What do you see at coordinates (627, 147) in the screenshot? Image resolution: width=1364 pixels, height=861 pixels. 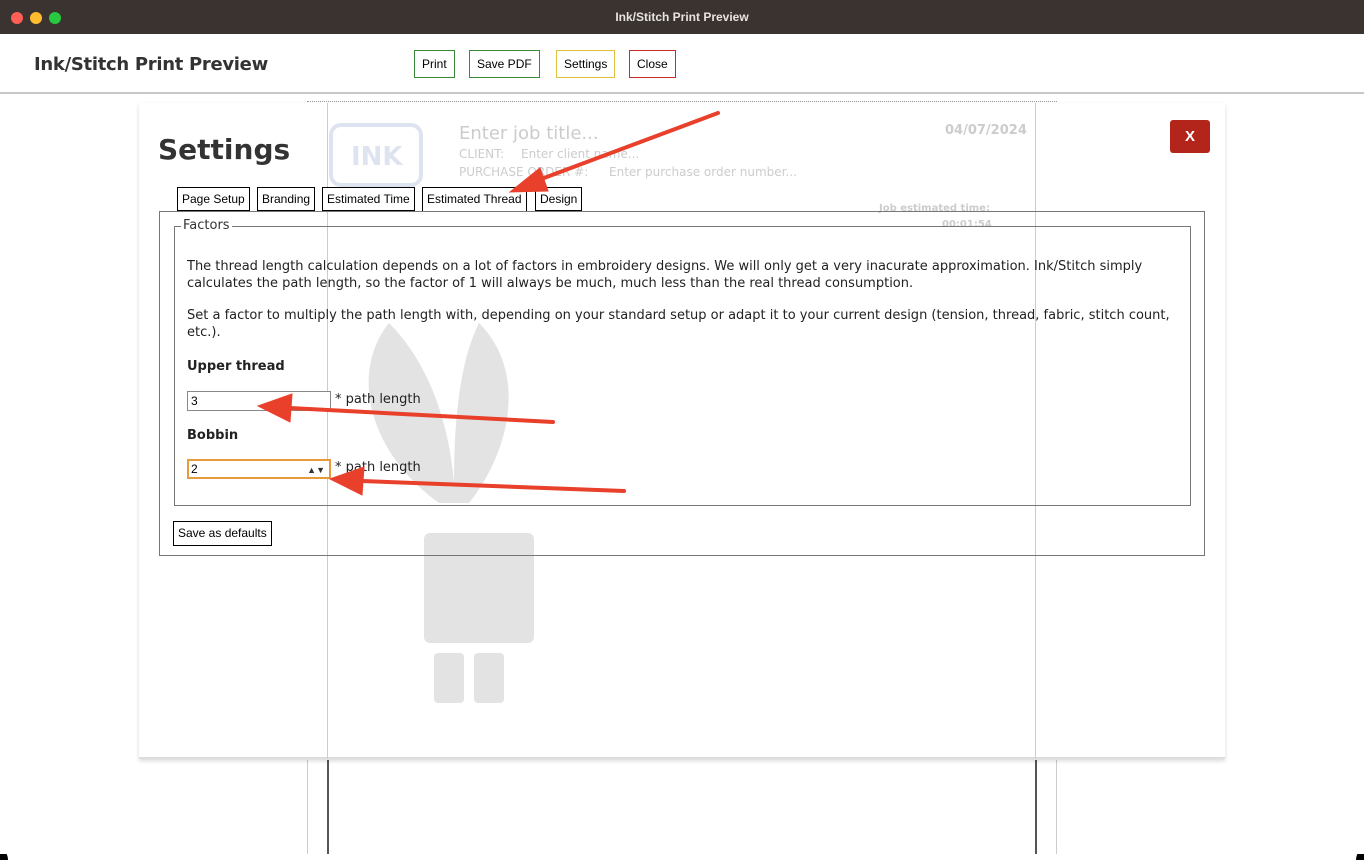 I see `arrow-to-thread-tab` at bounding box center [627, 147].